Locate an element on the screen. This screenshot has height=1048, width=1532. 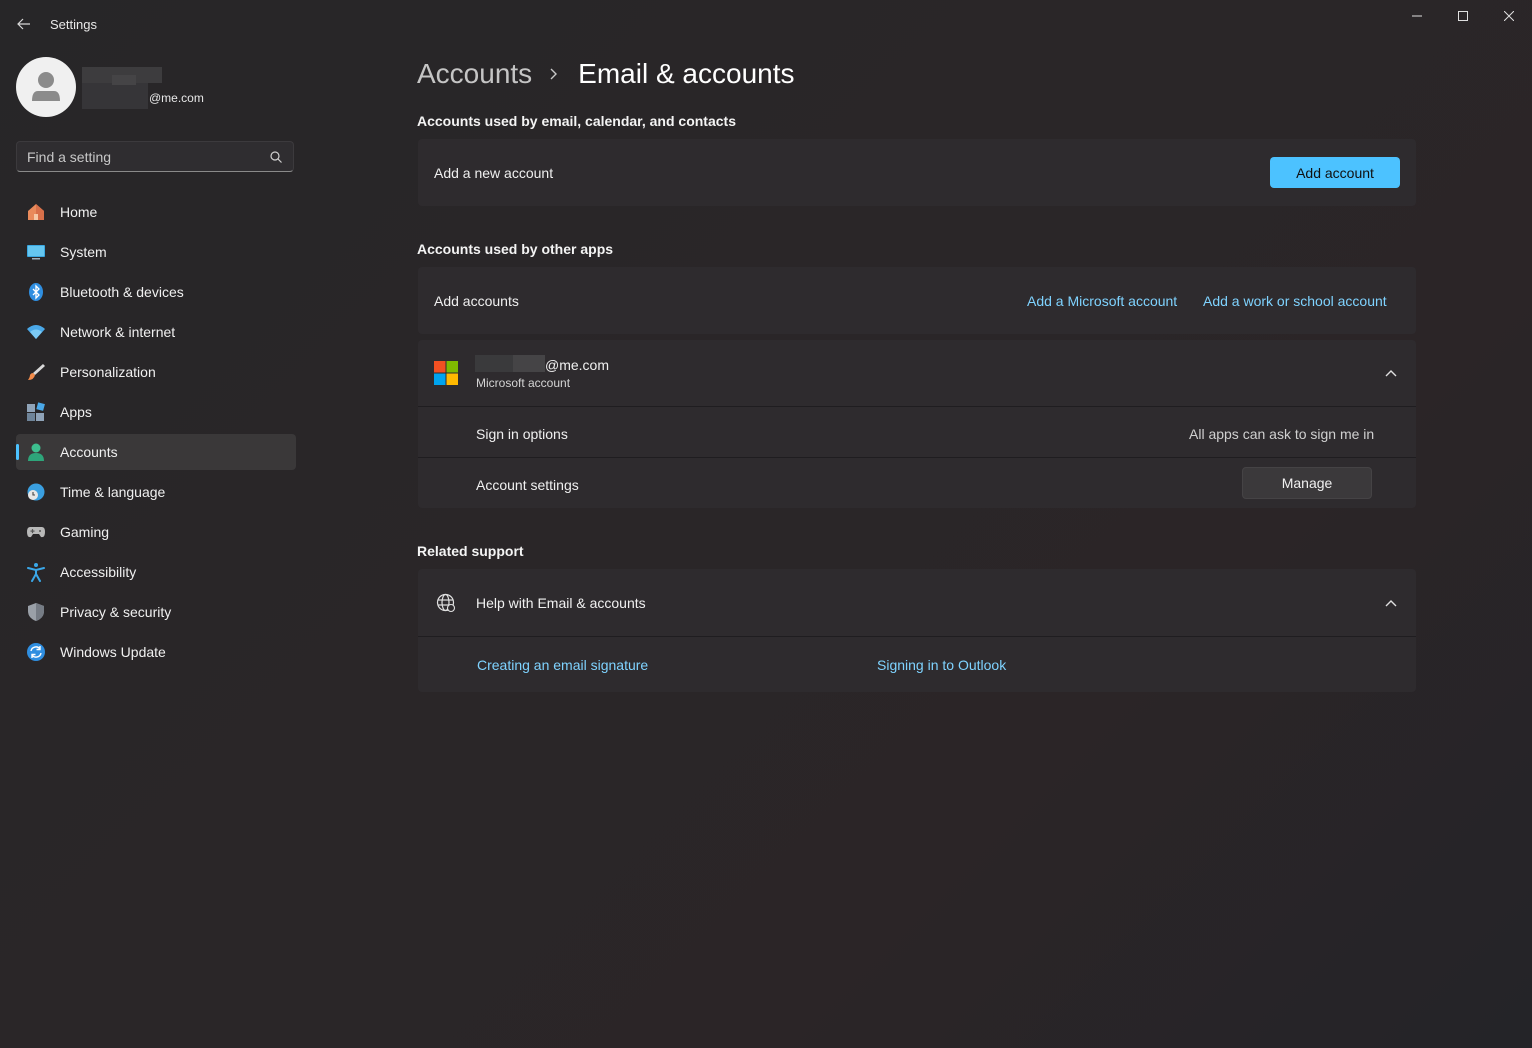
globe-help-icon is located at coordinates (446, 603).